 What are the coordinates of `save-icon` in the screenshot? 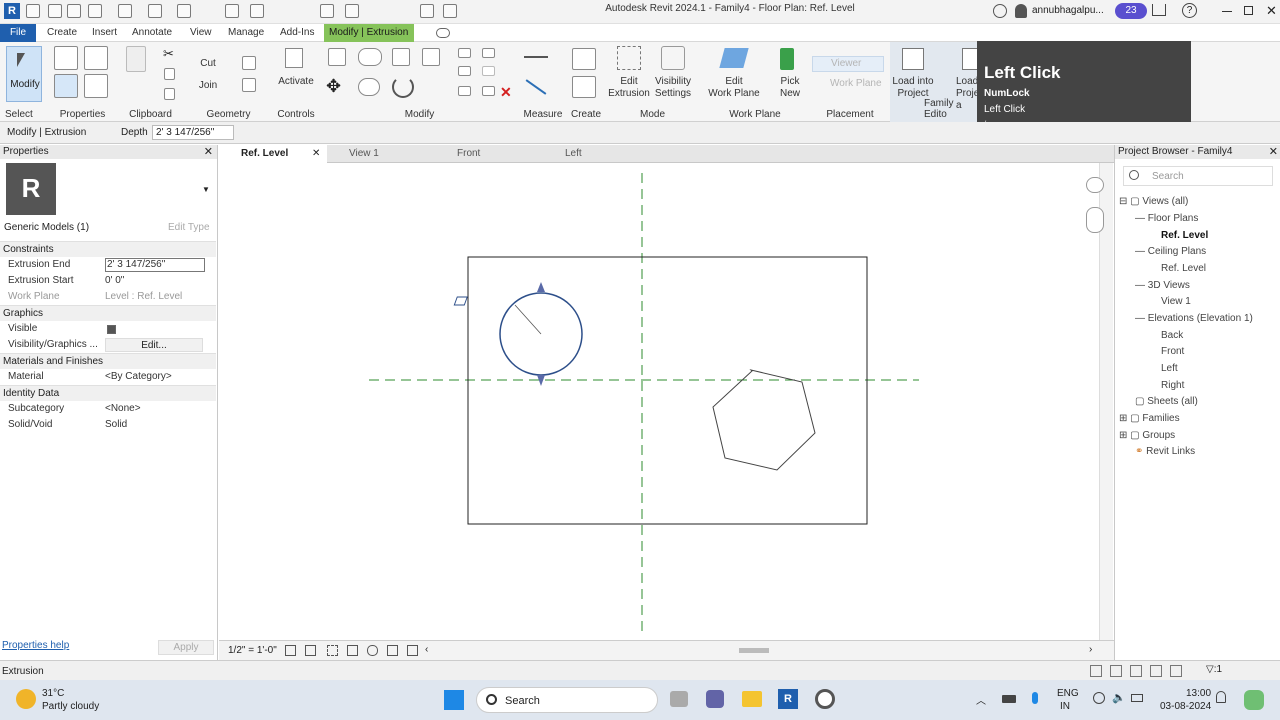 It's located at (74, 11).